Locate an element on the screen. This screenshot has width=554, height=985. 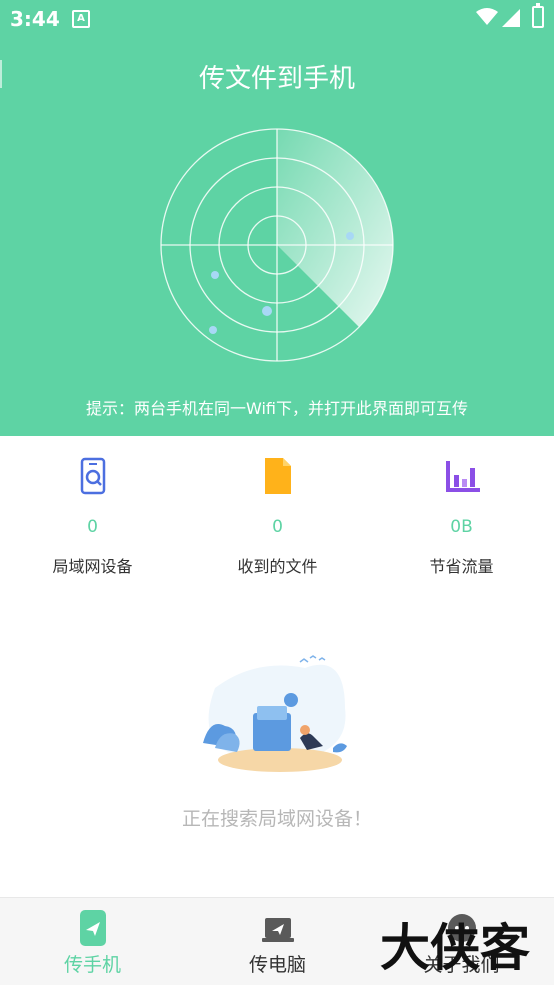
searching-message: 正在搜索局域网设备！ is located at coordinates (276, 819).